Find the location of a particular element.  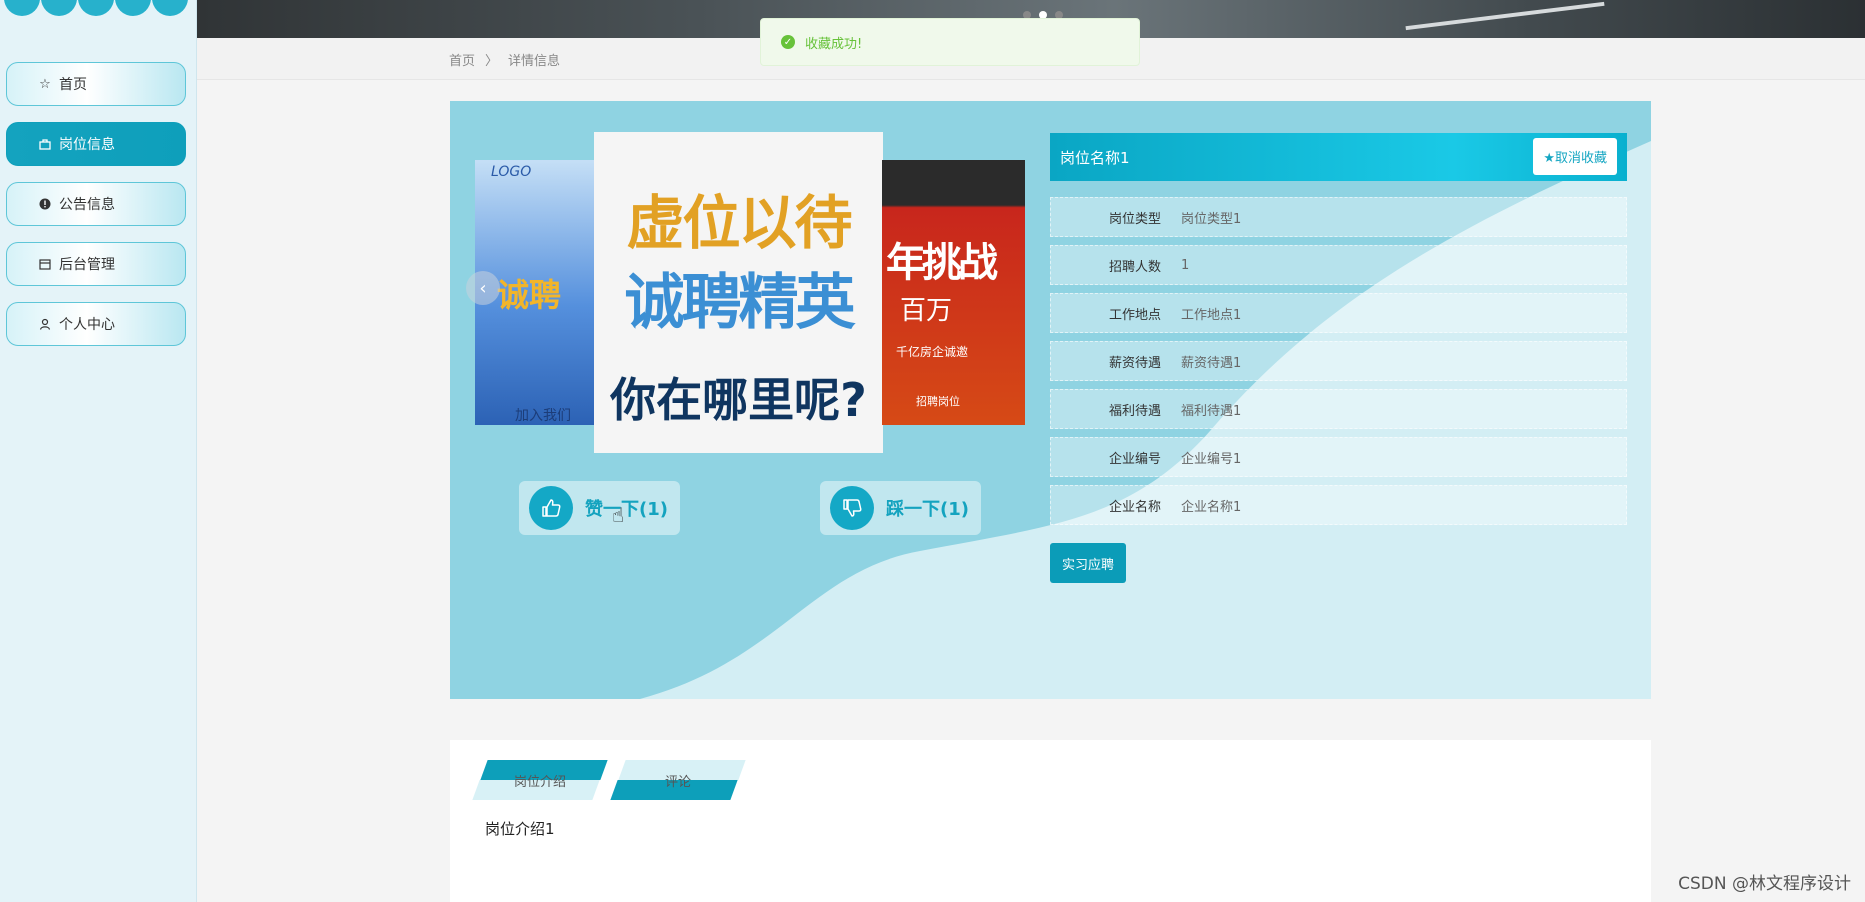

sidebar-item-home: ☆ 首页 is located at coordinates (96, 84).